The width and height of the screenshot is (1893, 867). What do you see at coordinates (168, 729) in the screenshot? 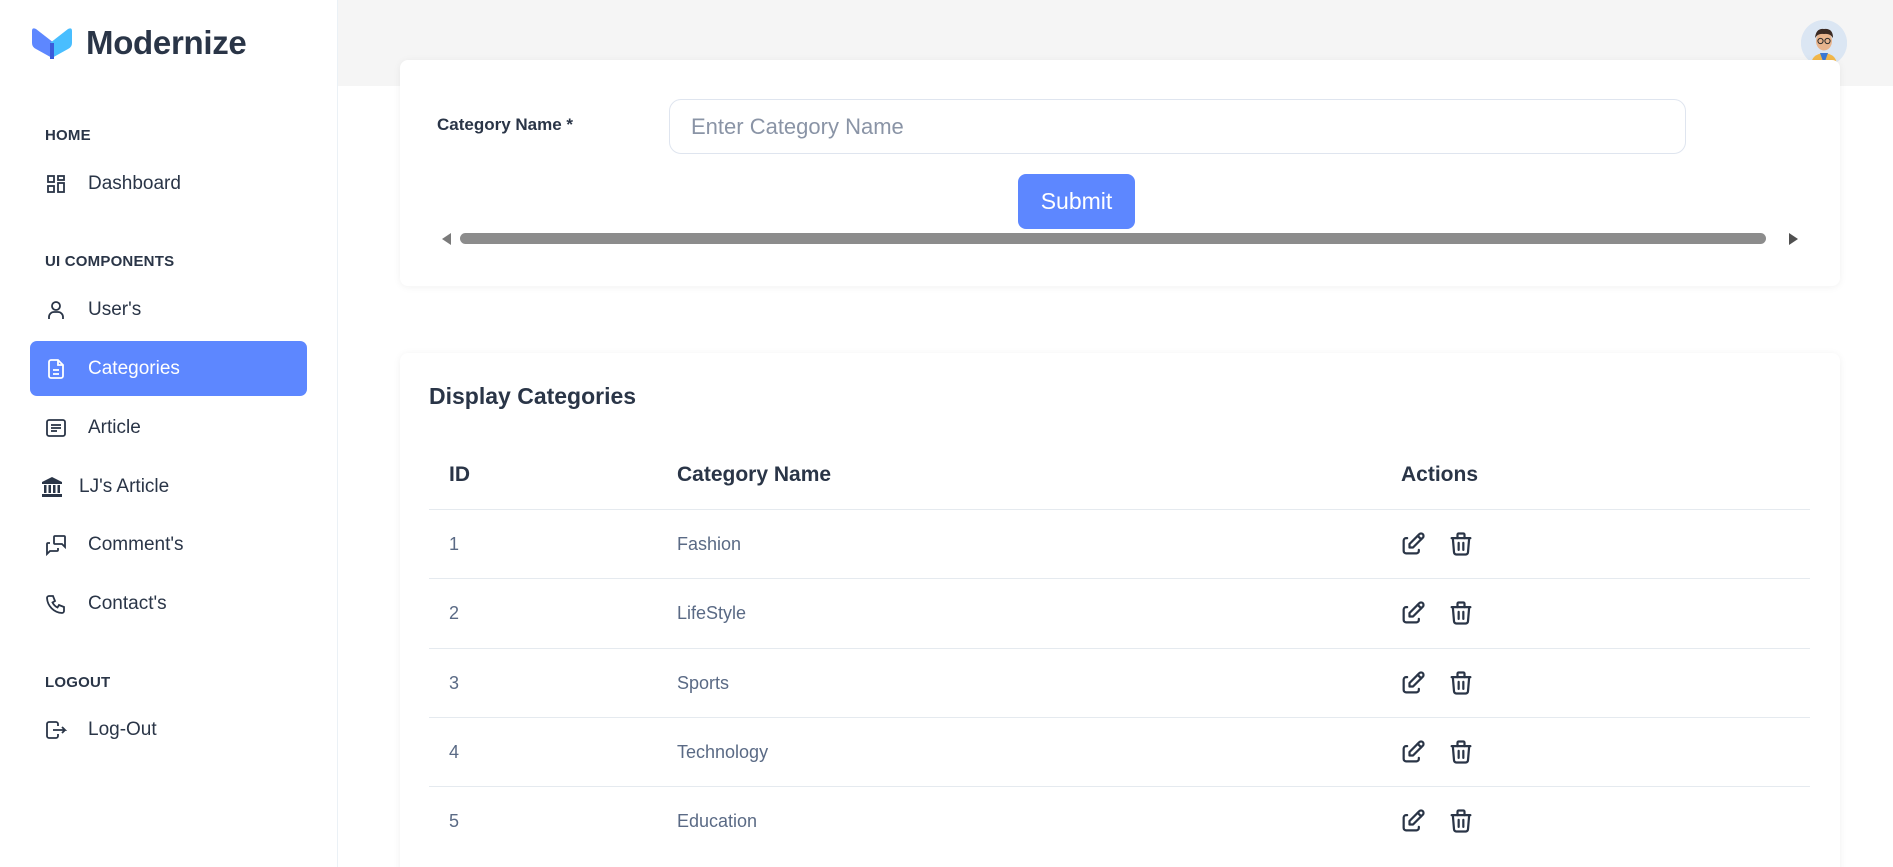
I see `sidebar-item-logout: Log-Out` at bounding box center [168, 729].